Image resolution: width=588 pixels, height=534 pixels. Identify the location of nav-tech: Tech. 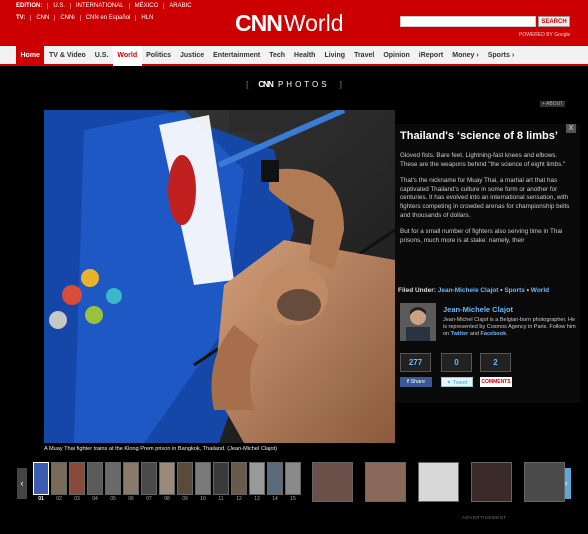
(277, 56).